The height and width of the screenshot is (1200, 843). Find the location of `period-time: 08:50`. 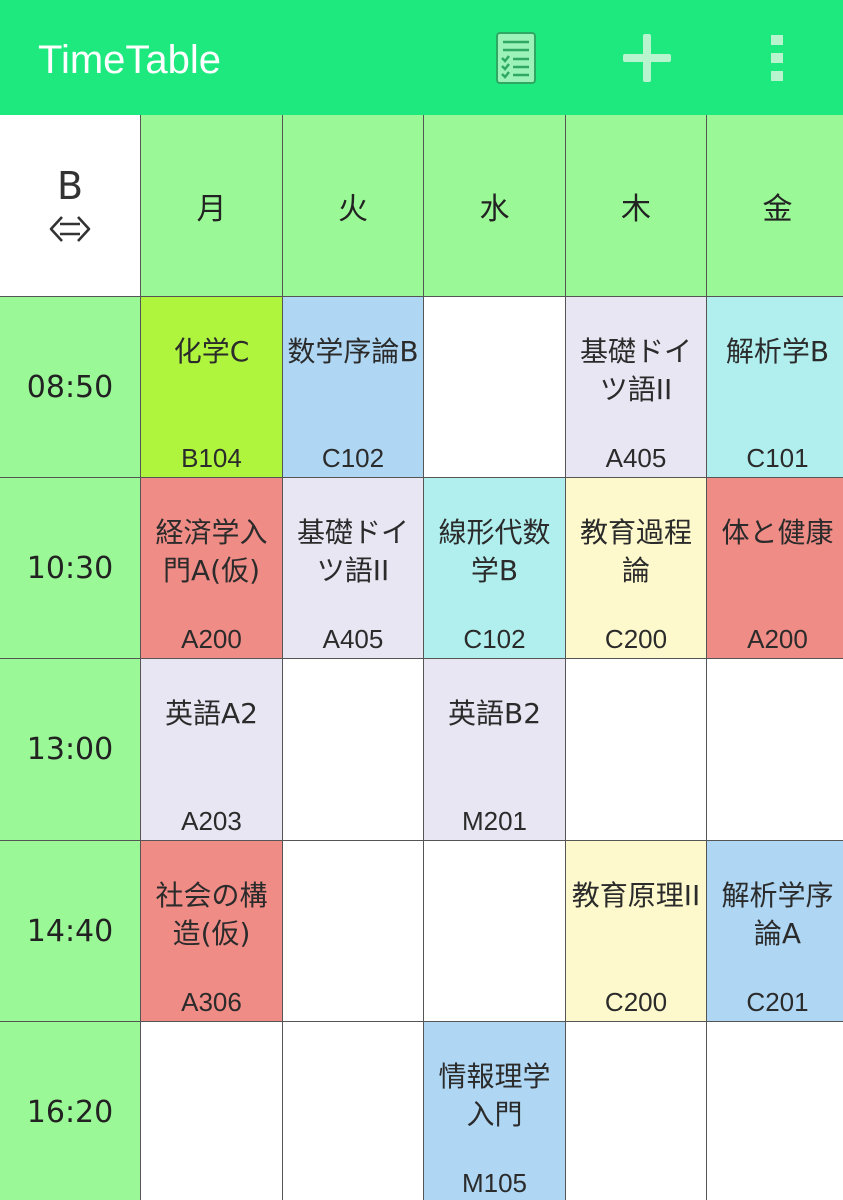

period-time: 08:50 is located at coordinates (70, 387).